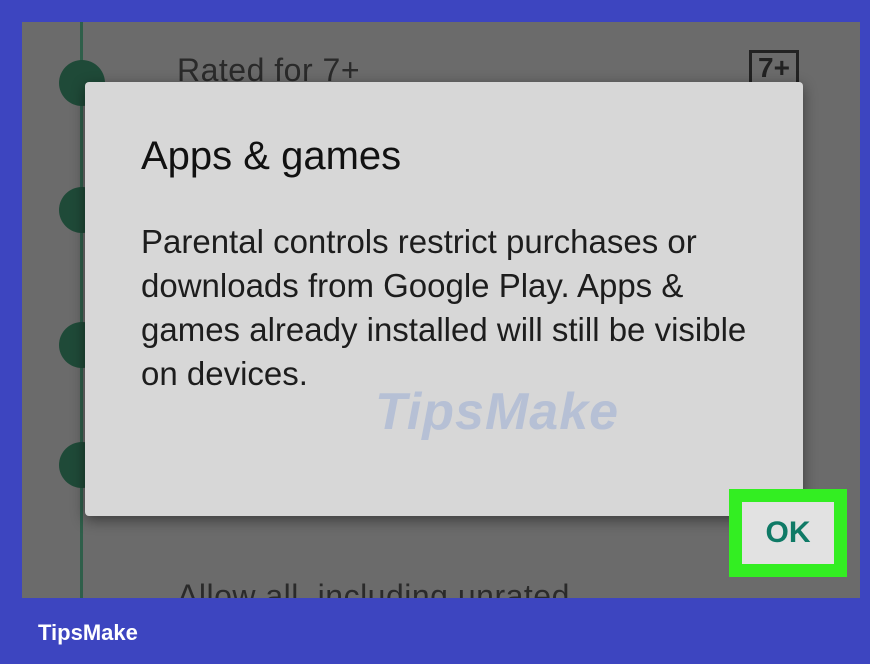  I want to click on dialog-title: Apps & games, so click(271, 156).